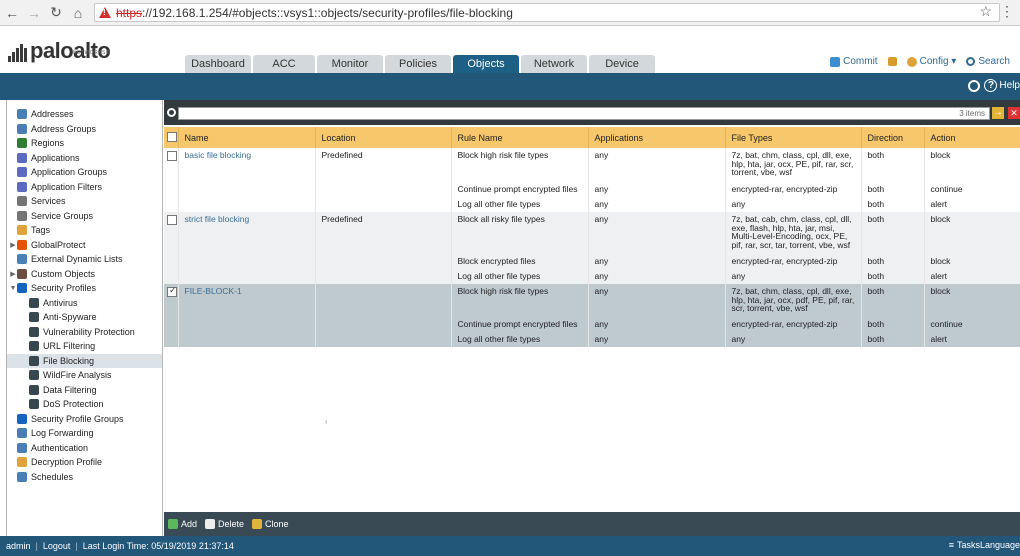  I want to click on profile-name-link: basic file blocking, so click(247, 165).